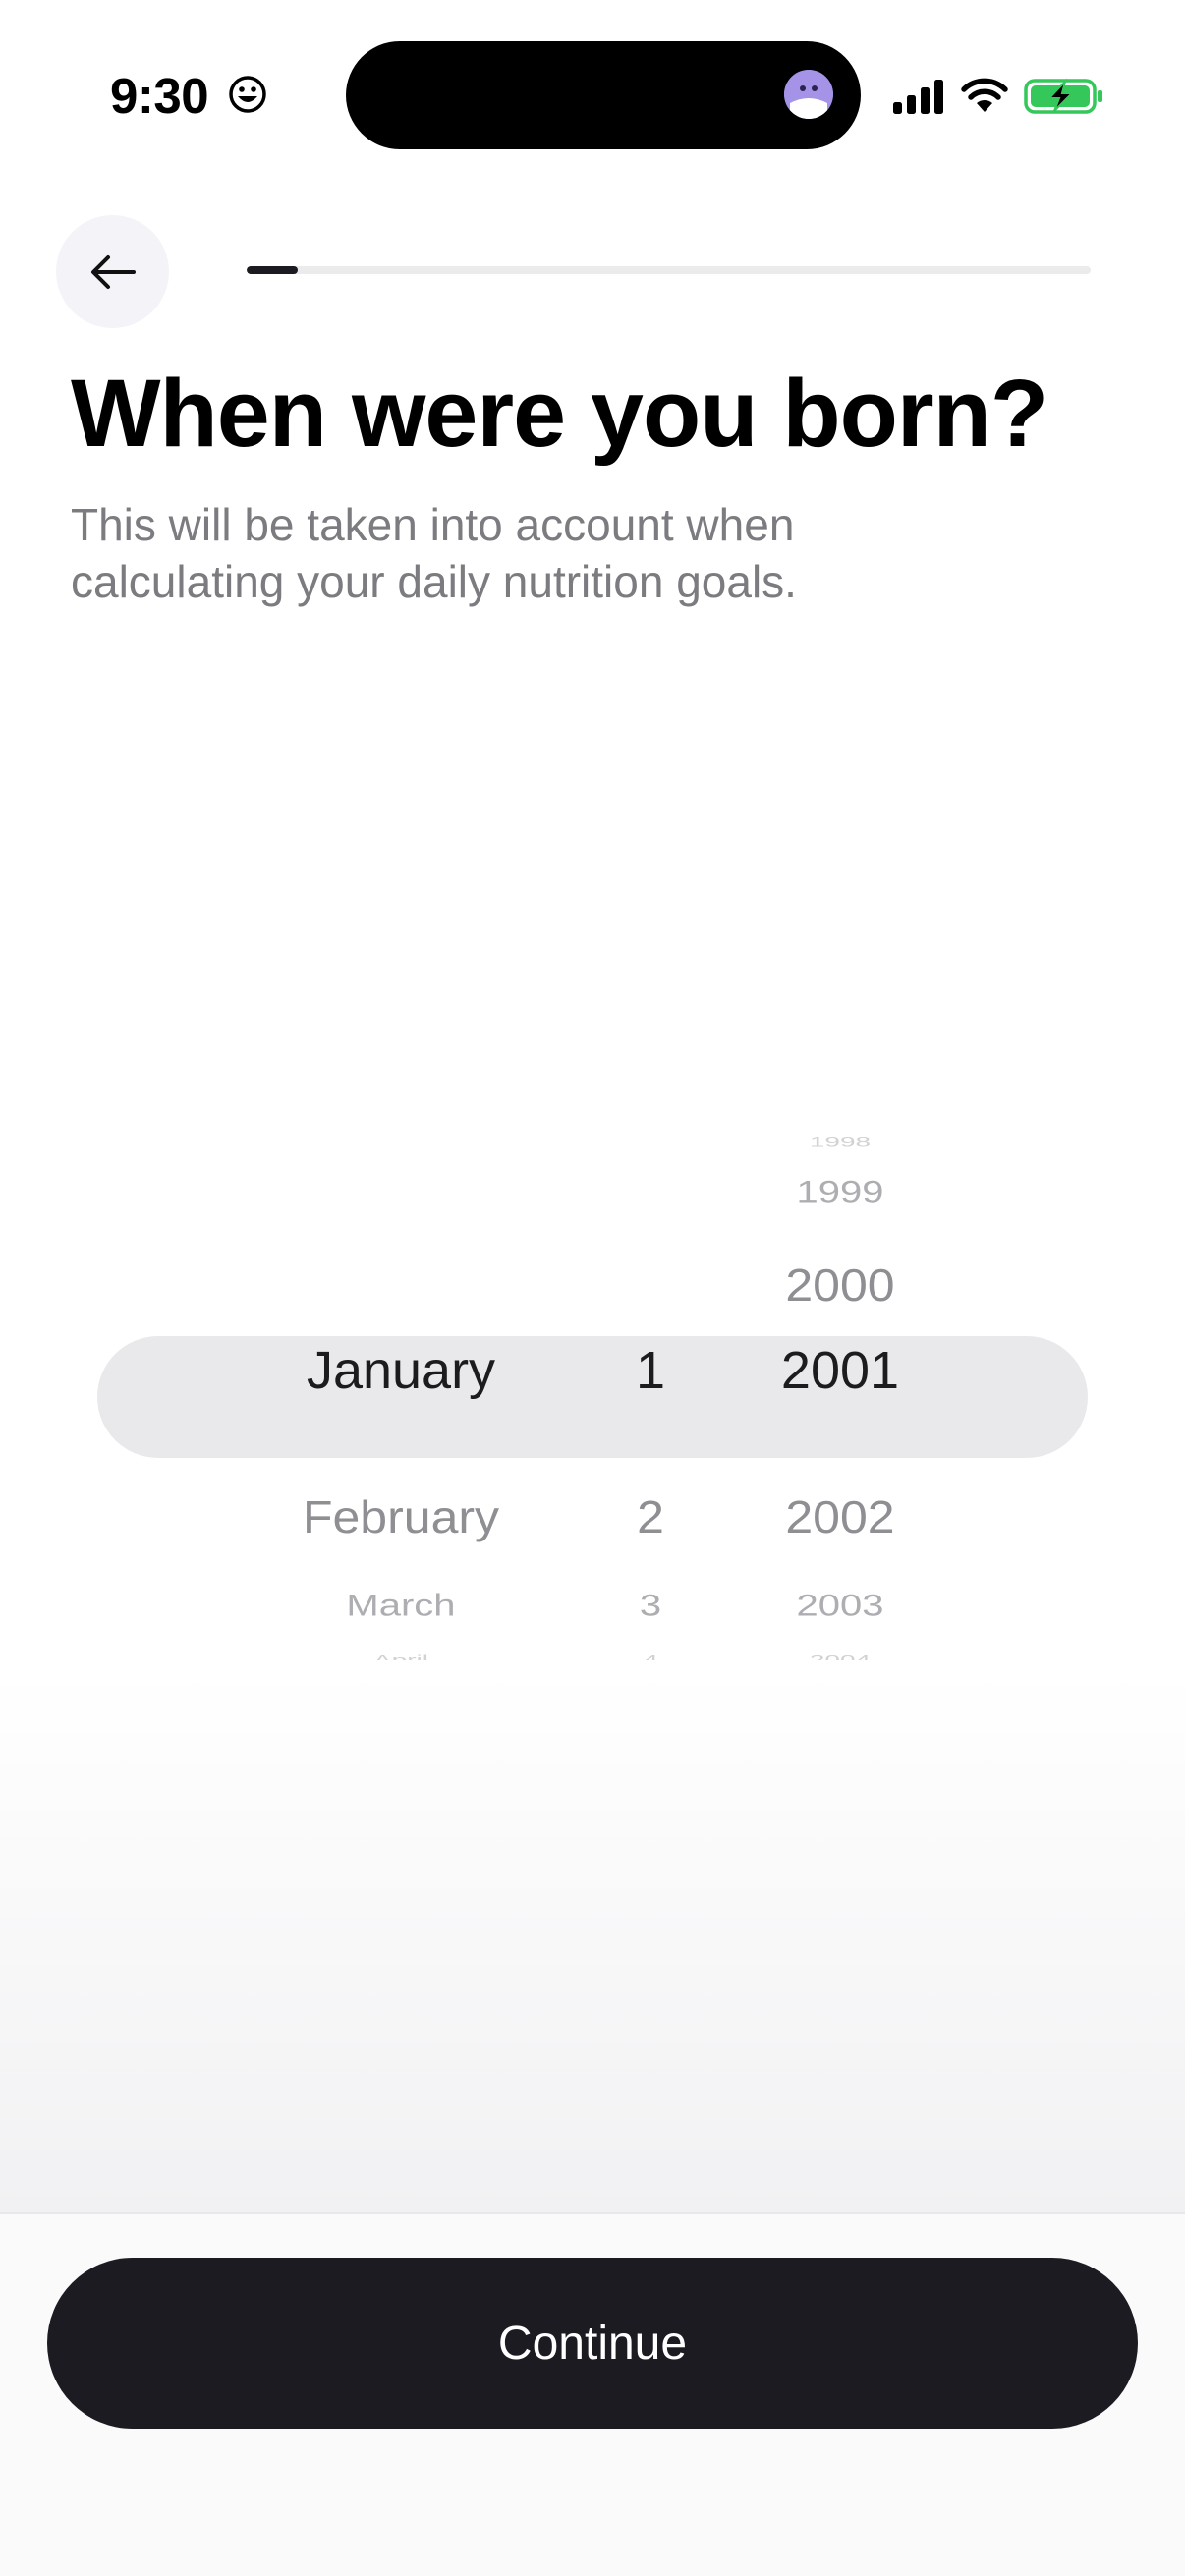  I want to click on avatar-face-icon, so click(809, 94).